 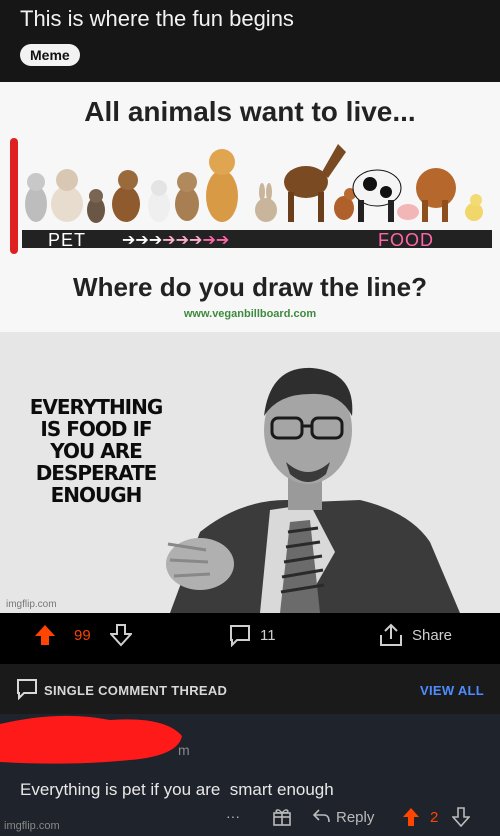 What do you see at coordinates (121, 637) in the screenshot?
I see `downvote-icon` at bounding box center [121, 637].